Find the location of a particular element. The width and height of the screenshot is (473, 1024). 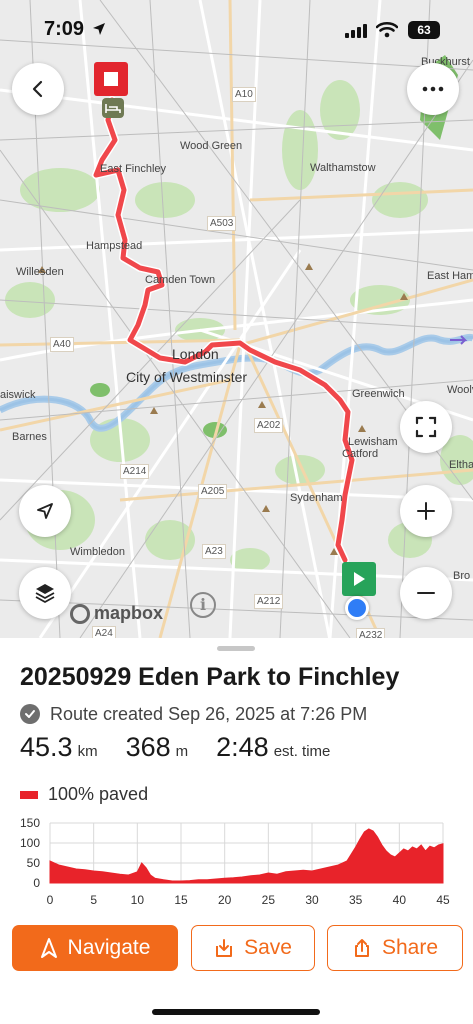

map-label-woolwich: Woolv is located at coordinates (460, 390).